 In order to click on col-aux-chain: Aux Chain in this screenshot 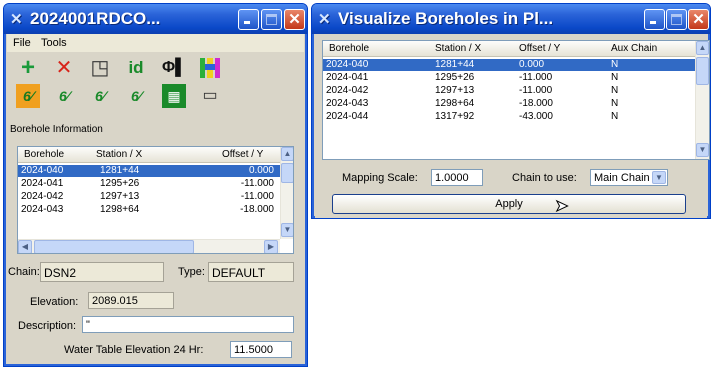, I will do `click(634, 48)`.